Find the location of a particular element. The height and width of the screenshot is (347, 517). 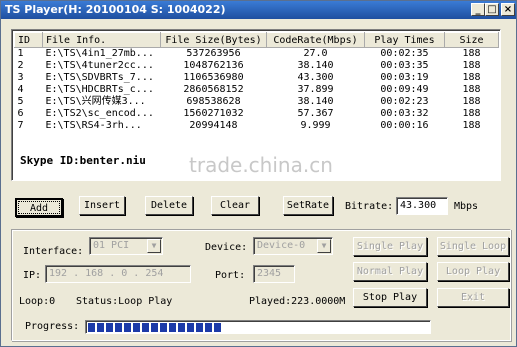

cell-id: 1 is located at coordinates (20, 53).